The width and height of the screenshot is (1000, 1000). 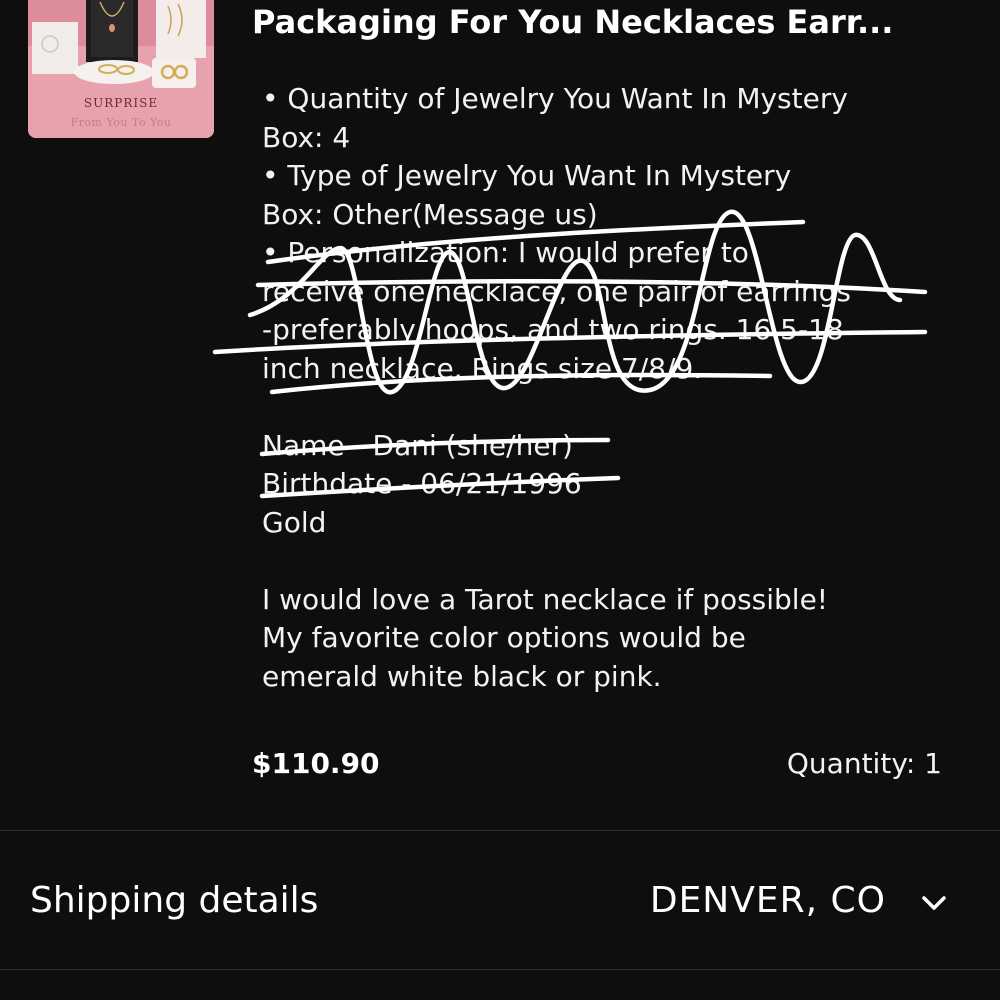 What do you see at coordinates (121, 122) in the screenshot?
I see `thumbnail-tagline: From You To You` at bounding box center [121, 122].